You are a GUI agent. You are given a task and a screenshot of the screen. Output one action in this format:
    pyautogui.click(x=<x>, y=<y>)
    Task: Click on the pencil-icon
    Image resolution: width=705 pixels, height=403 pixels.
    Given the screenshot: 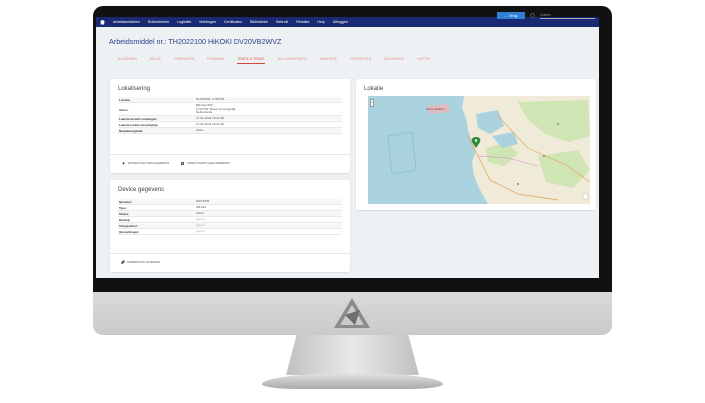 What is the action you would take?
    pyautogui.click(x=122, y=262)
    